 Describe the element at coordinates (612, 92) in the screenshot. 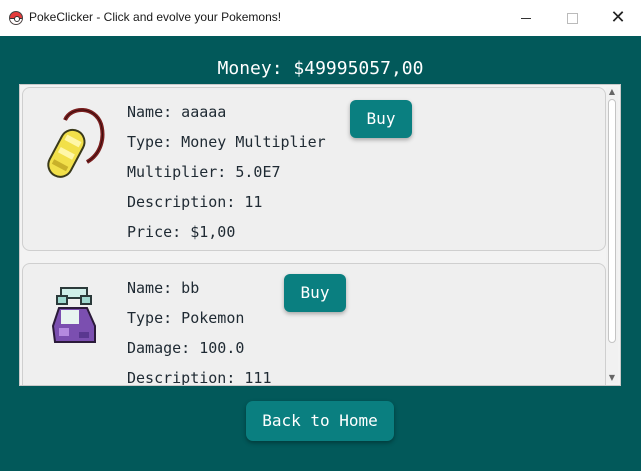

I see `scroll-up-icon: ▲` at that location.